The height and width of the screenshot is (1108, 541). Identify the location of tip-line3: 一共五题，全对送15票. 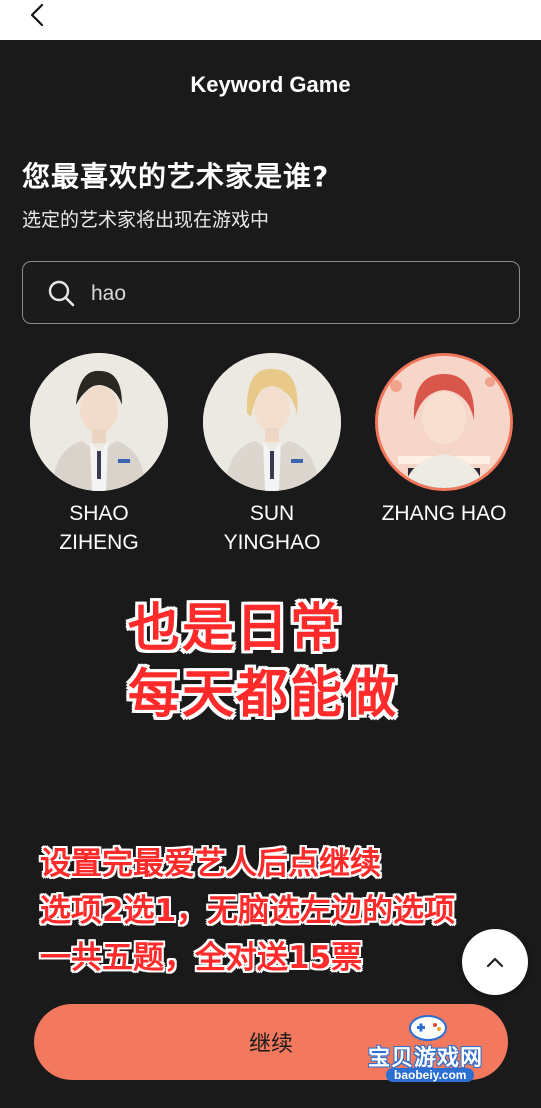
(201, 958).